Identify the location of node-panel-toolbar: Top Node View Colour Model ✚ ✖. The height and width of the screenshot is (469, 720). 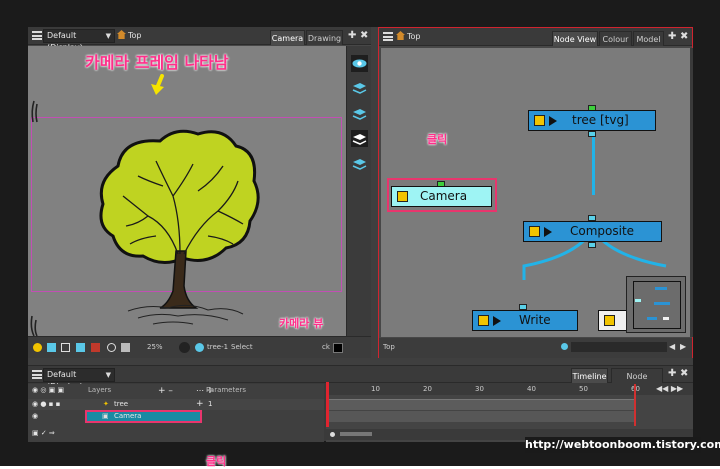
(535, 37).